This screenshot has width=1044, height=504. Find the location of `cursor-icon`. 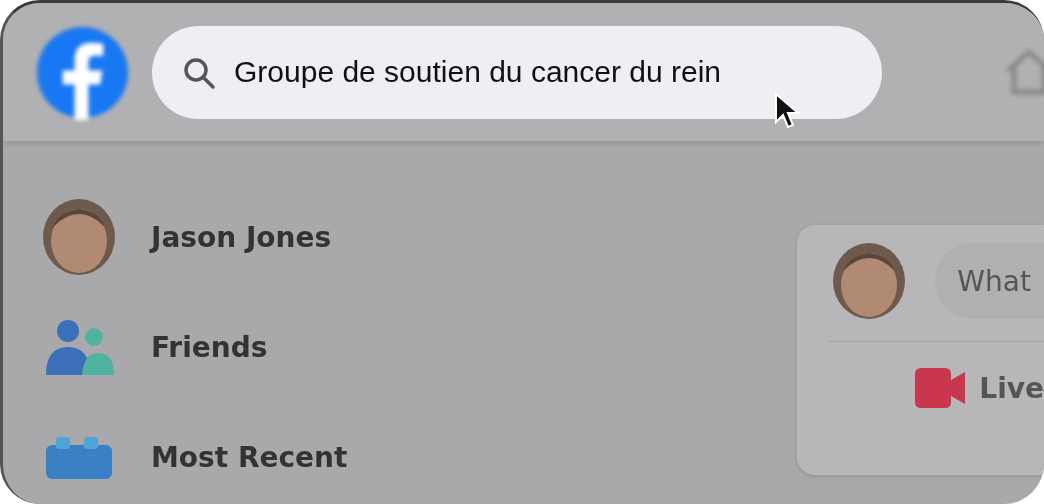

cursor-icon is located at coordinates (787, 110).